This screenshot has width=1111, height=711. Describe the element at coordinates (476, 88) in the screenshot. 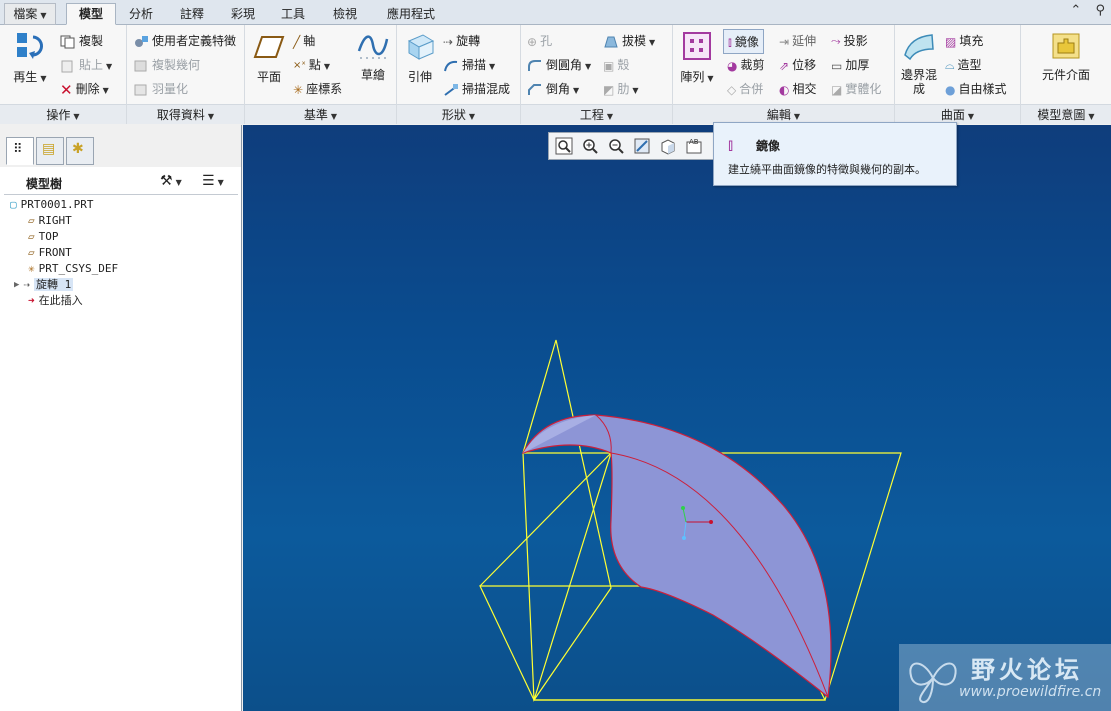

I see `swept-blend-button: 掃描混成` at that location.